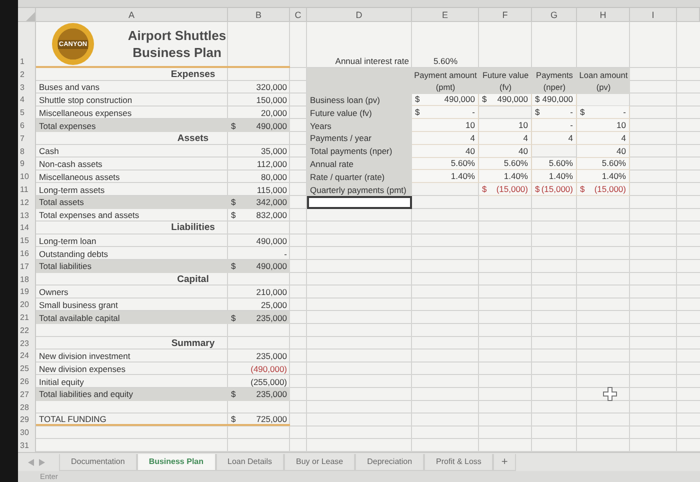 This screenshot has height=482, width=700. Describe the element at coordinates (132, 125) in the screenshot. I see `table-cell: Total expenses` at that location.